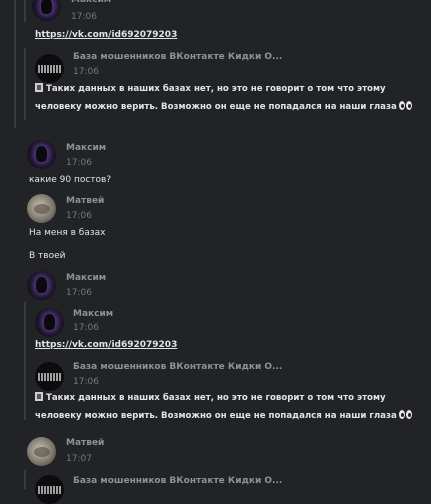  Describe the element at coordinates (47, 256) in the screenshot. I see `message-text: В твоей` at that location.